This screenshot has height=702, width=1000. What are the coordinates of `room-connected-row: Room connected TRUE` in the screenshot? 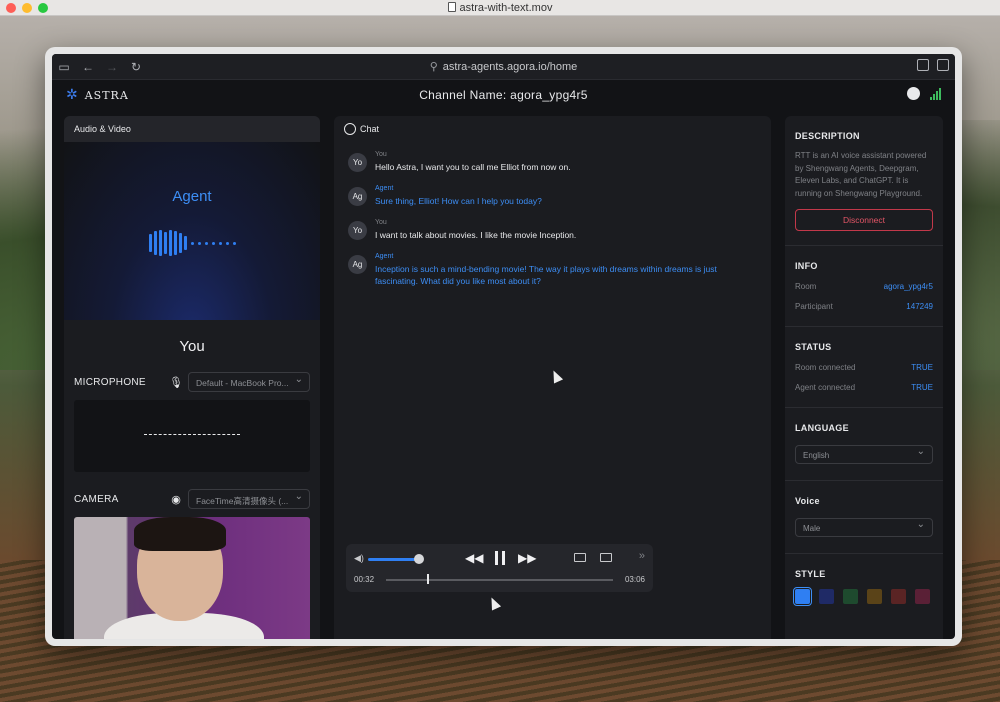 It's located at (864, 367).